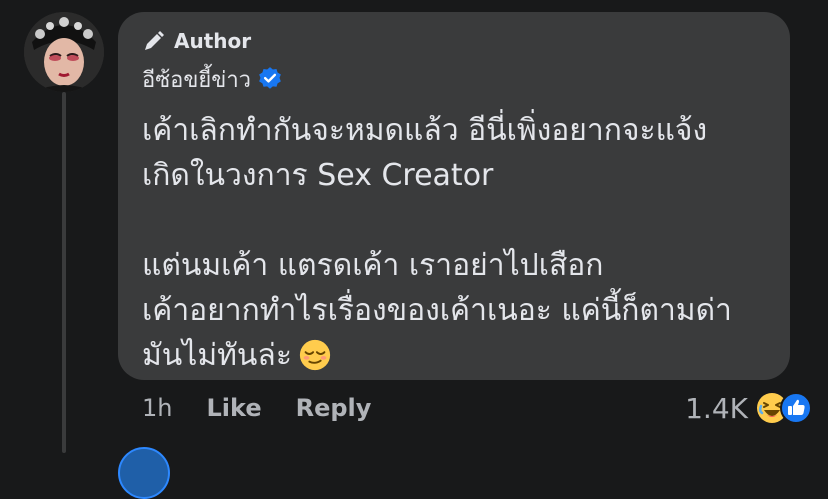 The width and height of the screenshot is (828, 499). I want to click on author-badge-label: Author, so click(213, 41).